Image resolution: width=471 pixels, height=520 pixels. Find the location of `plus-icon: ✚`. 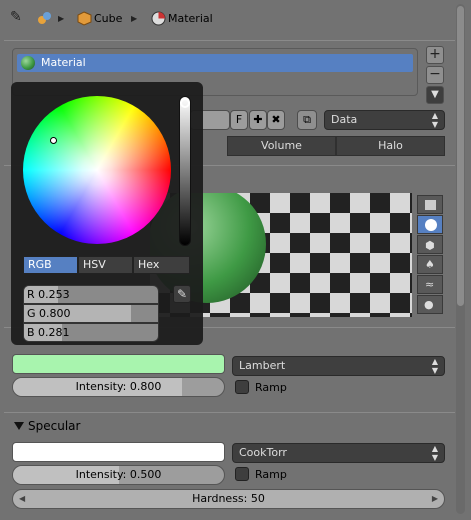

plus-icon: ✚ is located at coordinates (258, 119).